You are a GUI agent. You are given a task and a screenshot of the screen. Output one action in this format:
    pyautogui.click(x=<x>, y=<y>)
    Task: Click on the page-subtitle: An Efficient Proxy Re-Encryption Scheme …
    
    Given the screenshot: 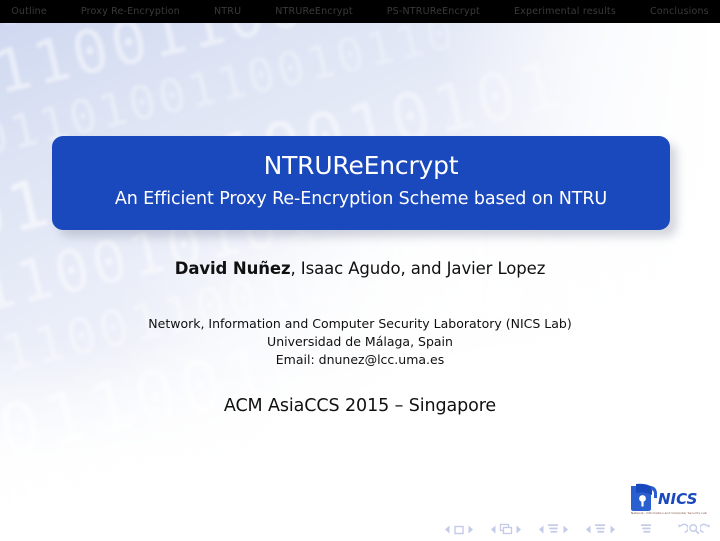 What is the action you would take?
    pyautogui.click(x=361, y=198)
    